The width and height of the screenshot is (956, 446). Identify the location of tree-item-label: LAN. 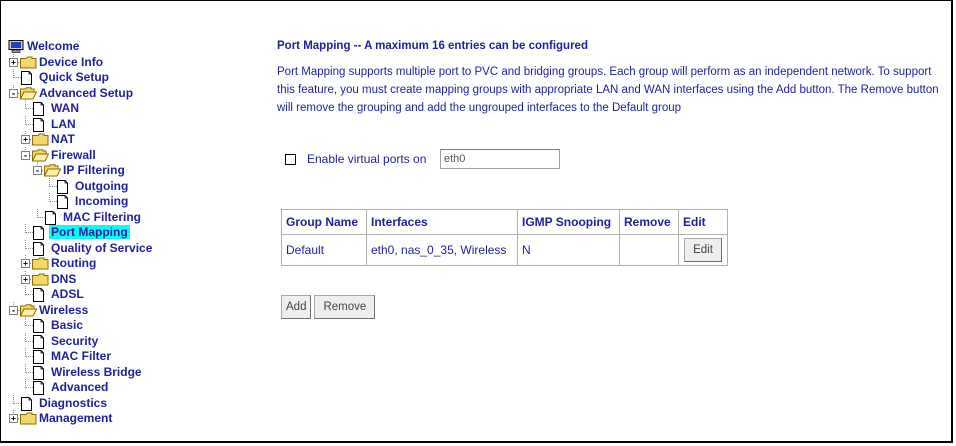
(63, 124).